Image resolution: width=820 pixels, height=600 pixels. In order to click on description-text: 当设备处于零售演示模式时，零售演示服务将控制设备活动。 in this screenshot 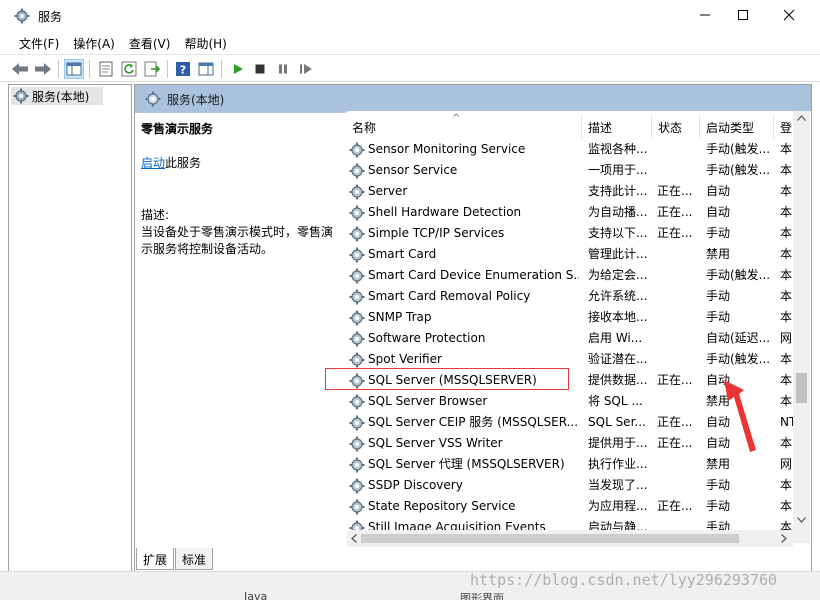, I will do `click(237, 240)`.